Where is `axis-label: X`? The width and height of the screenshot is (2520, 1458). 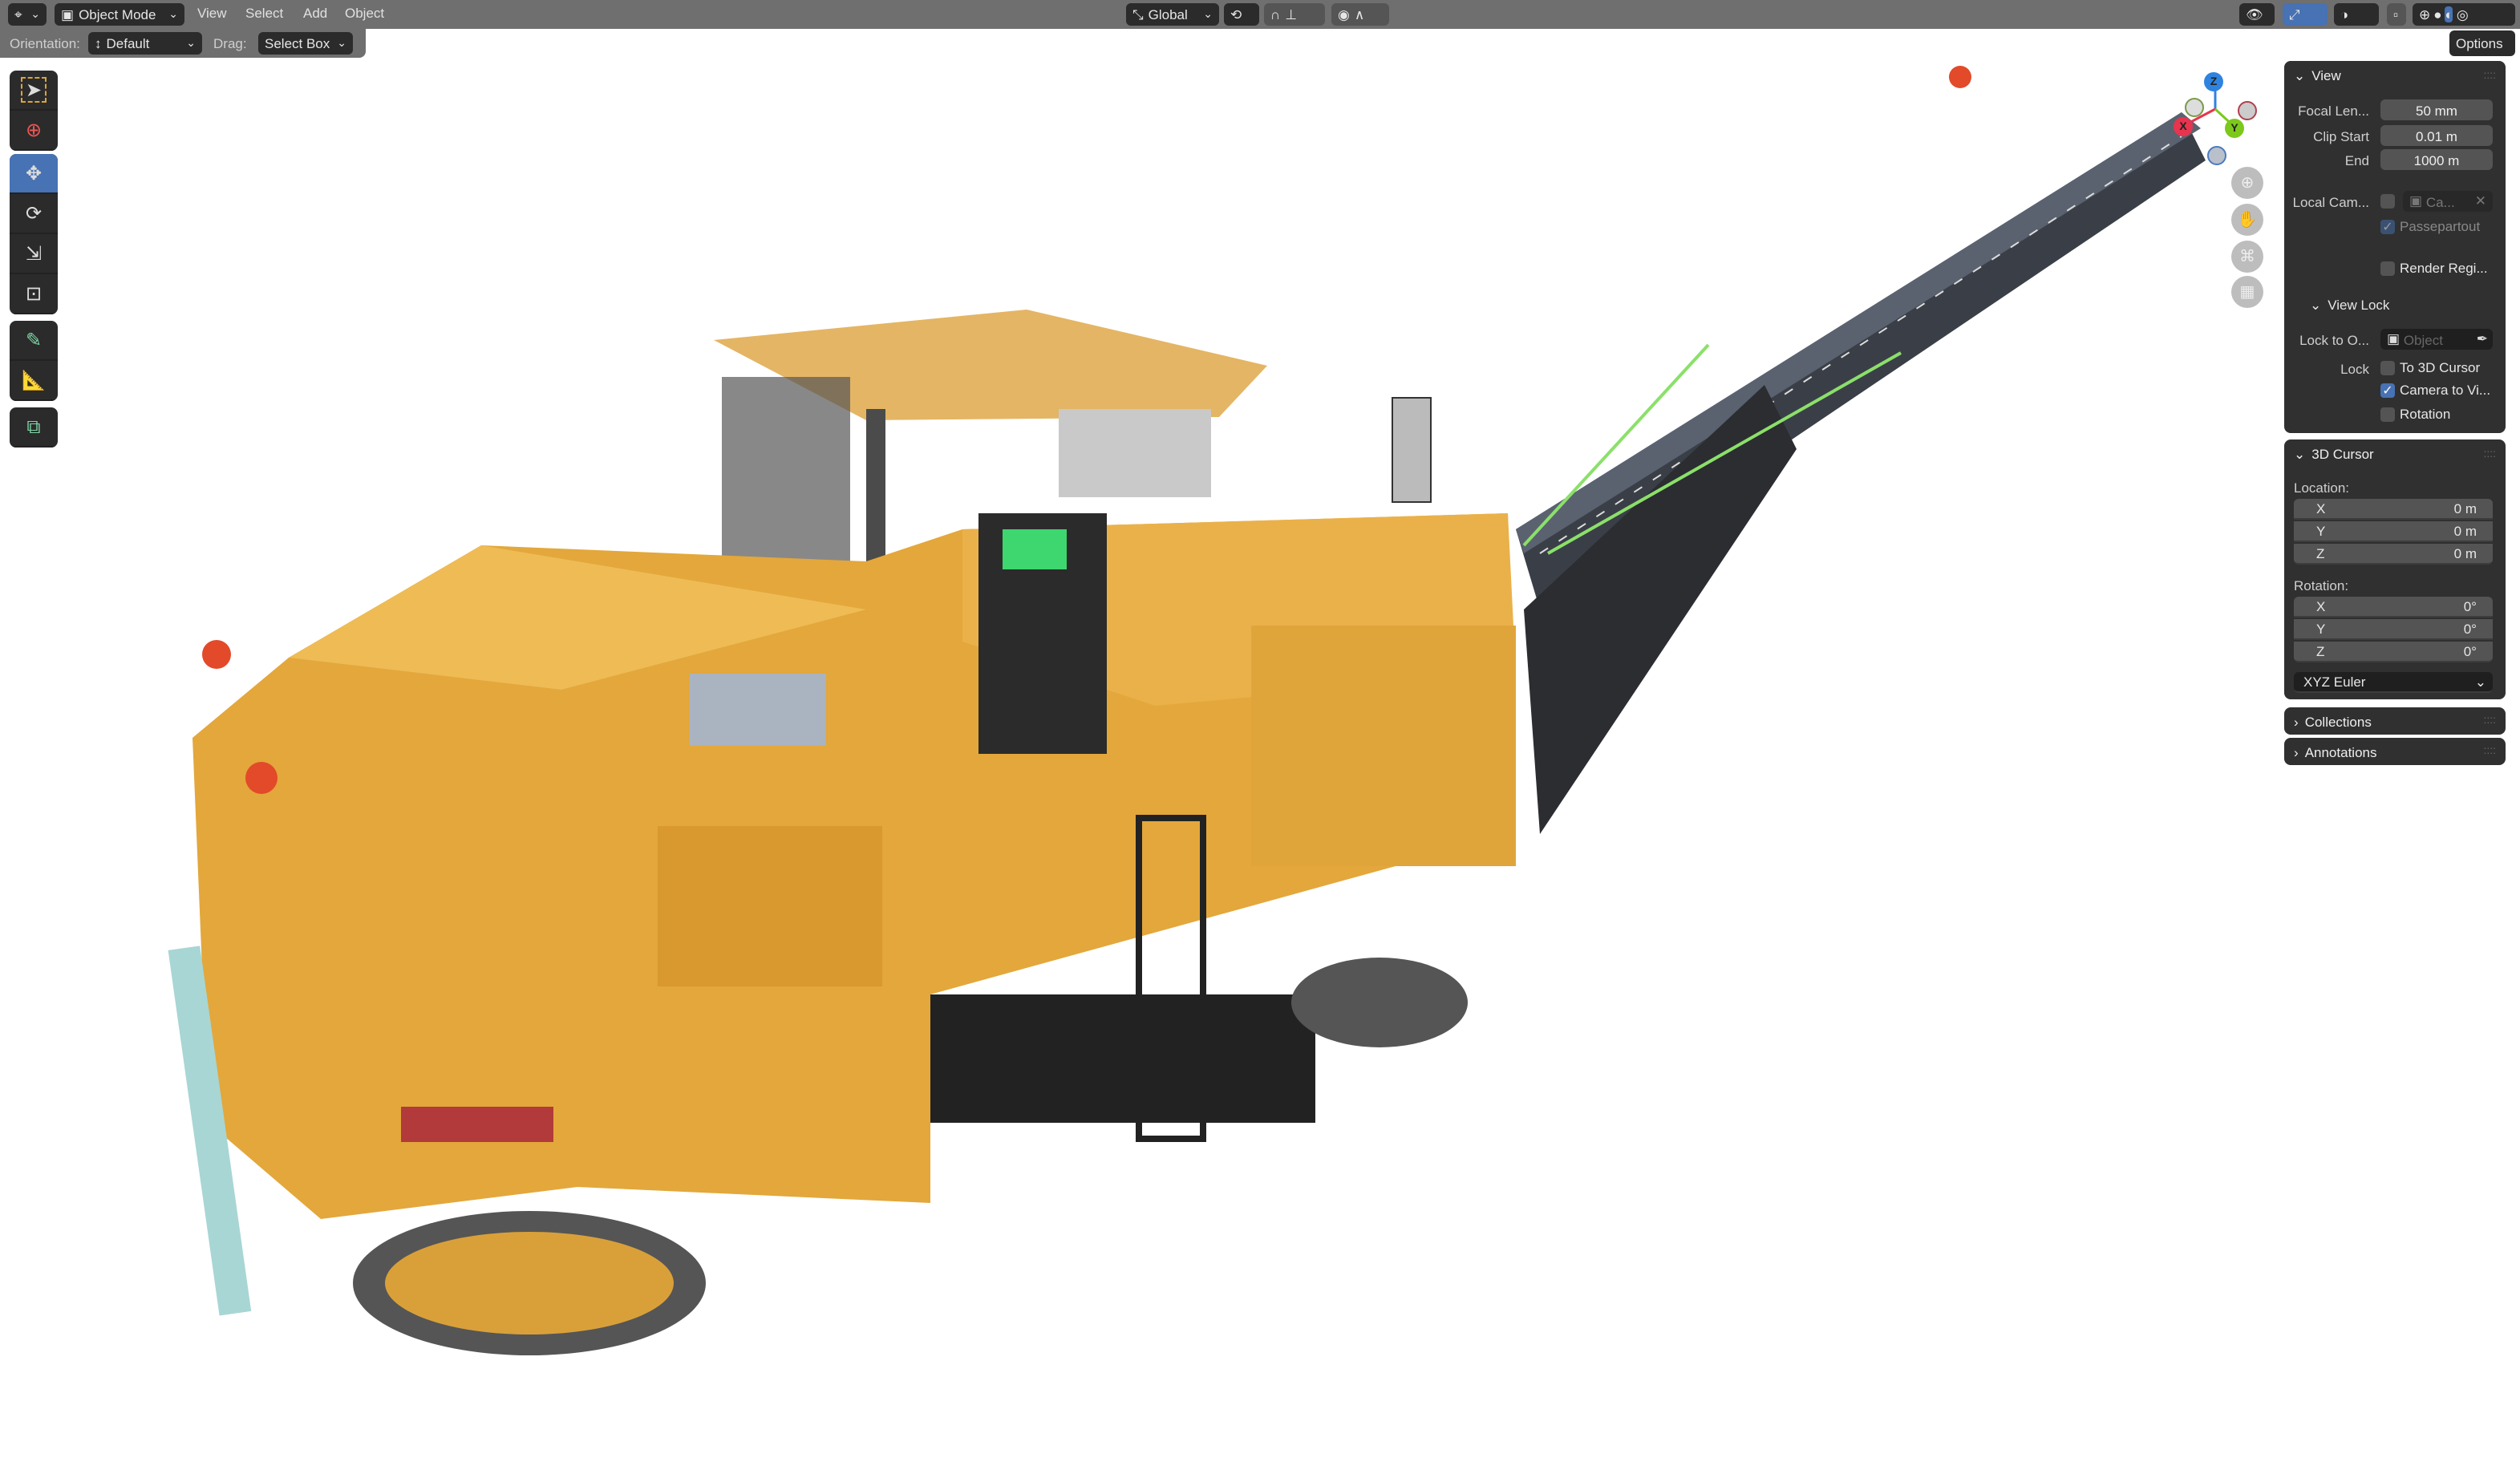 axis-label: X is located at coordinates (2321, 606).